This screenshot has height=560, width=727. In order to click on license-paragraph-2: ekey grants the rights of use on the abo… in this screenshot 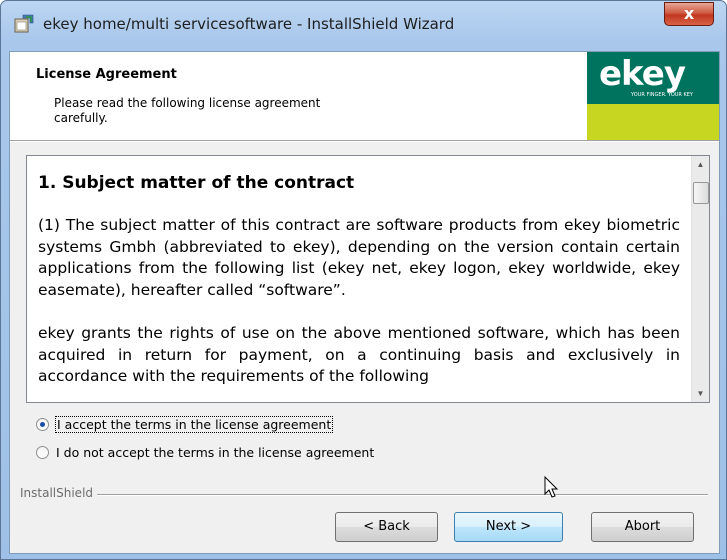, I will do `click(359, 354)`.